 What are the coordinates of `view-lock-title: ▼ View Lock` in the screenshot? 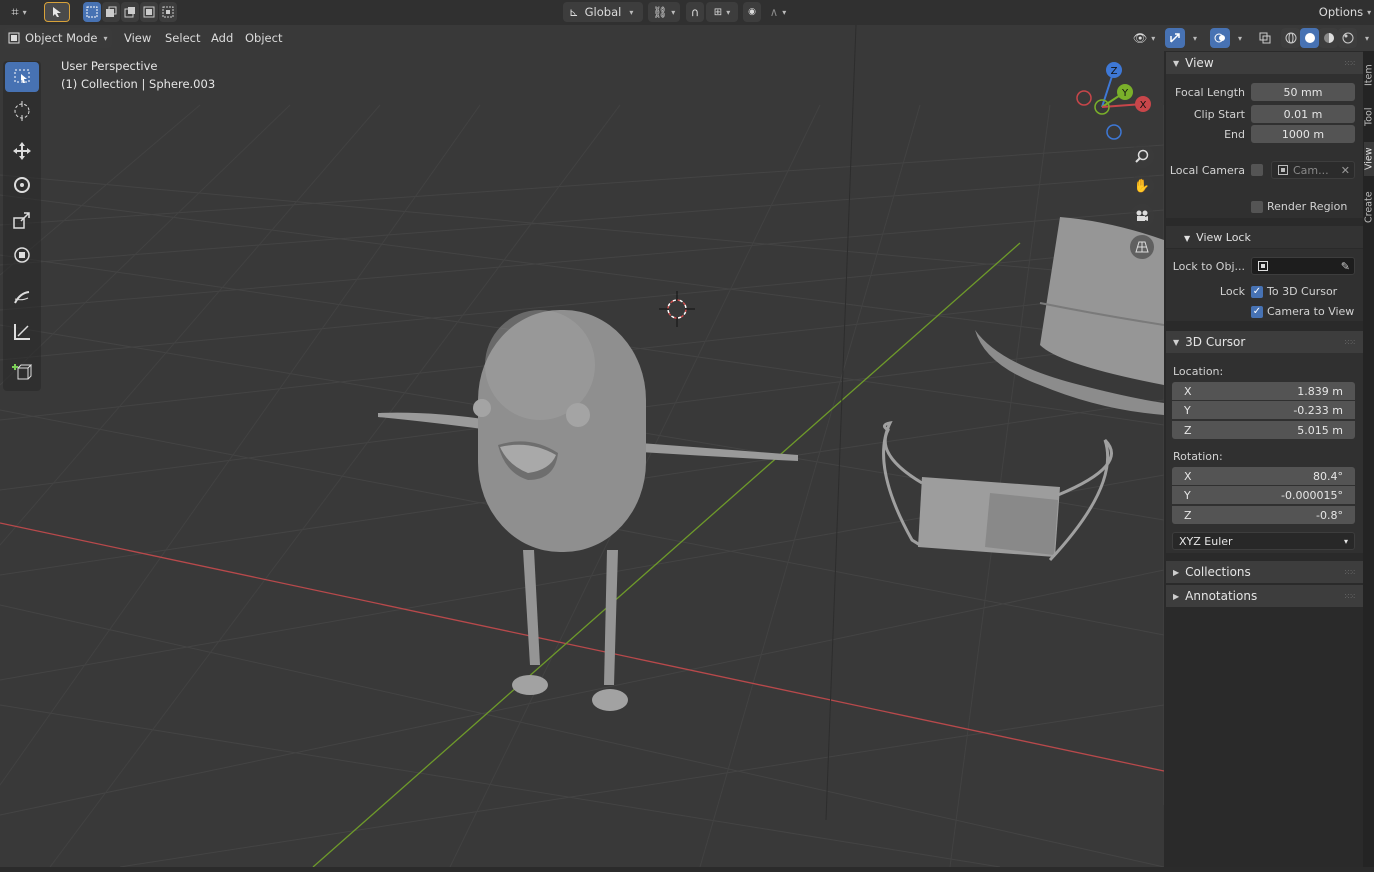 It's located at (1217, 237).